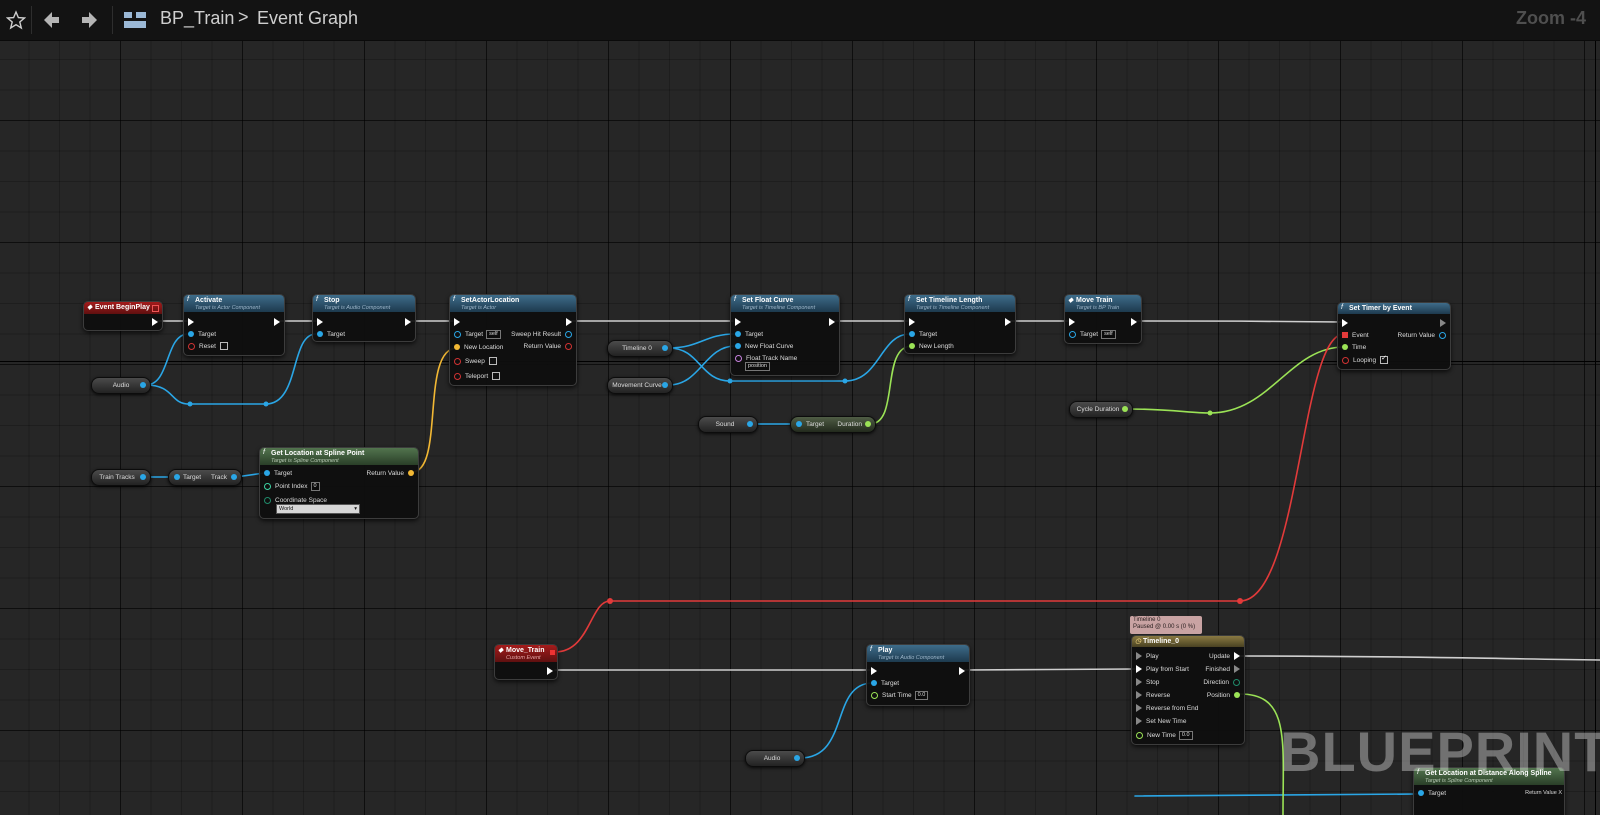 The width and height of the screenshot is (1600, 815). What do you see at coordinates (1161, 721) in the screenshot?
I see `set-new-time-in-pin: Set New Time` at bounding box center [1161, 721].